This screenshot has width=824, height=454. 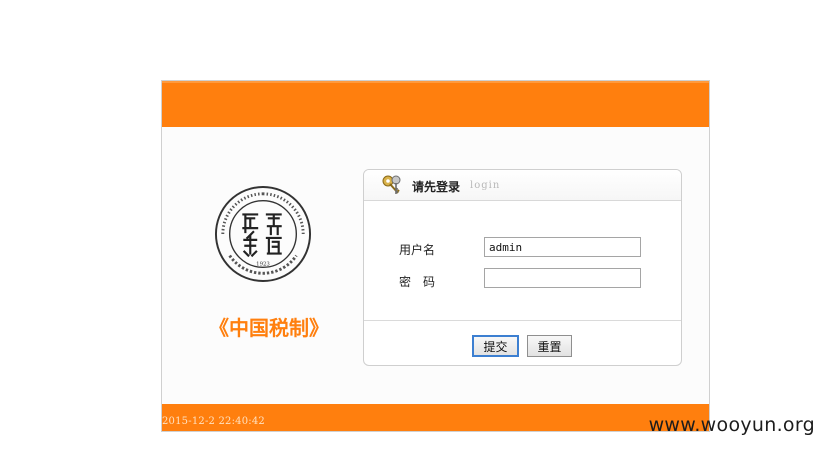 What do you see at coordinates (417, 250) in the screenshot?
I see `username-label: 用户名` at bounding box center [417, 250].